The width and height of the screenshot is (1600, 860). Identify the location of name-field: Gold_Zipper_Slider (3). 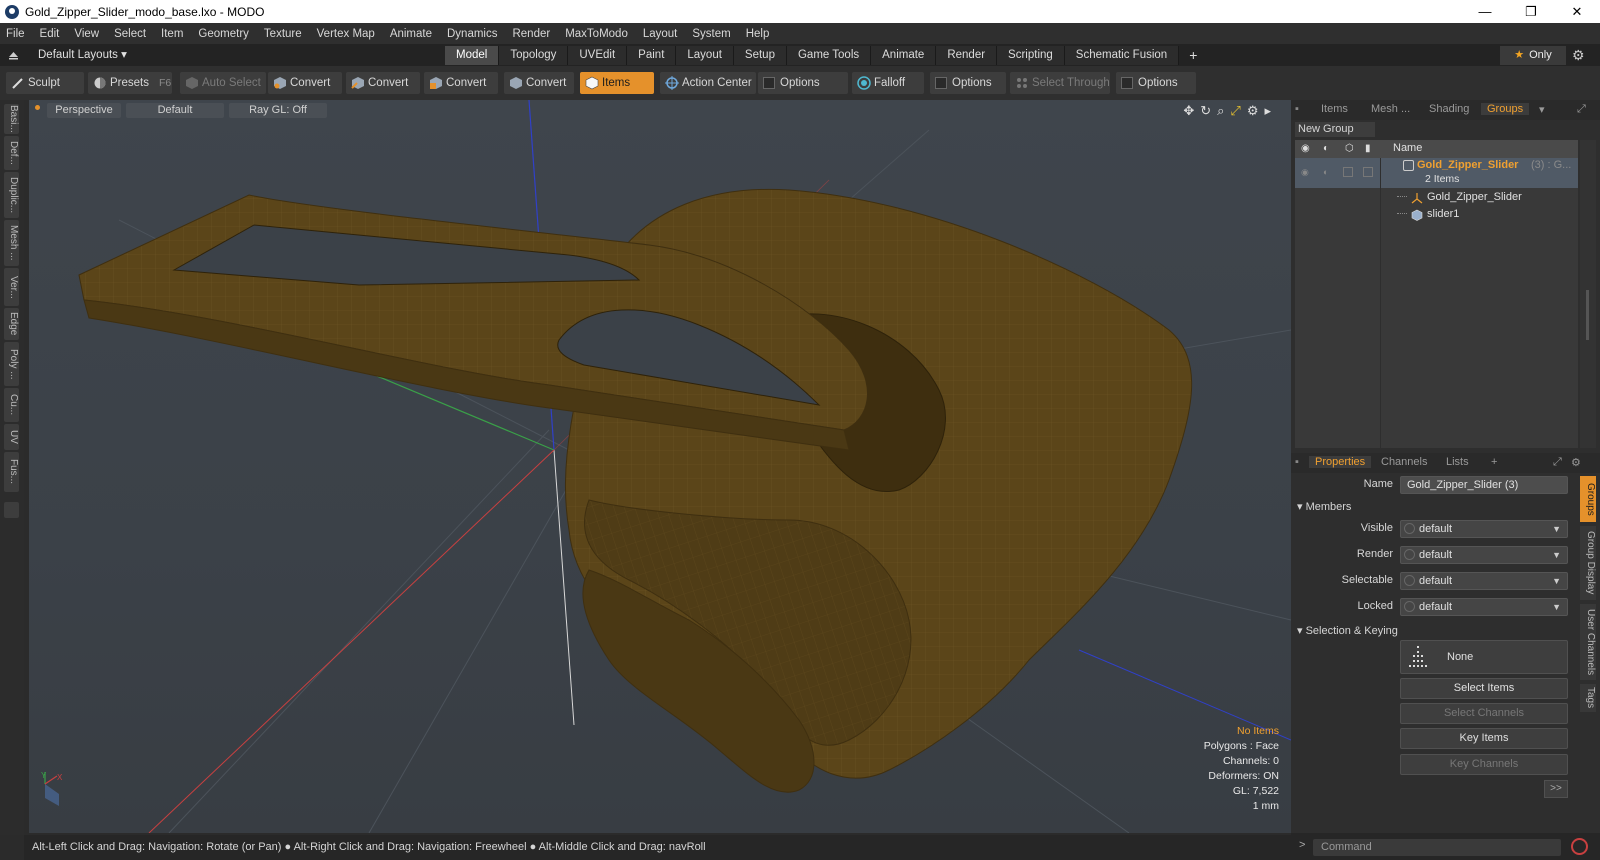
(1484, 485).